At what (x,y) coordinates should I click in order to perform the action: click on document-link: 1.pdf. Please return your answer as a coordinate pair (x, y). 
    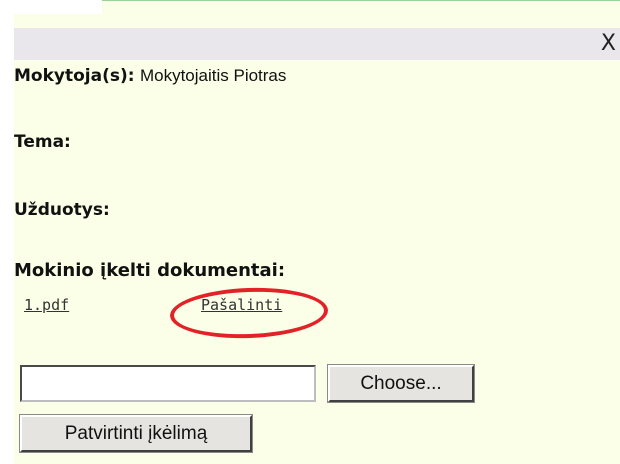
    Looking at the image, I should click on (46, 305).